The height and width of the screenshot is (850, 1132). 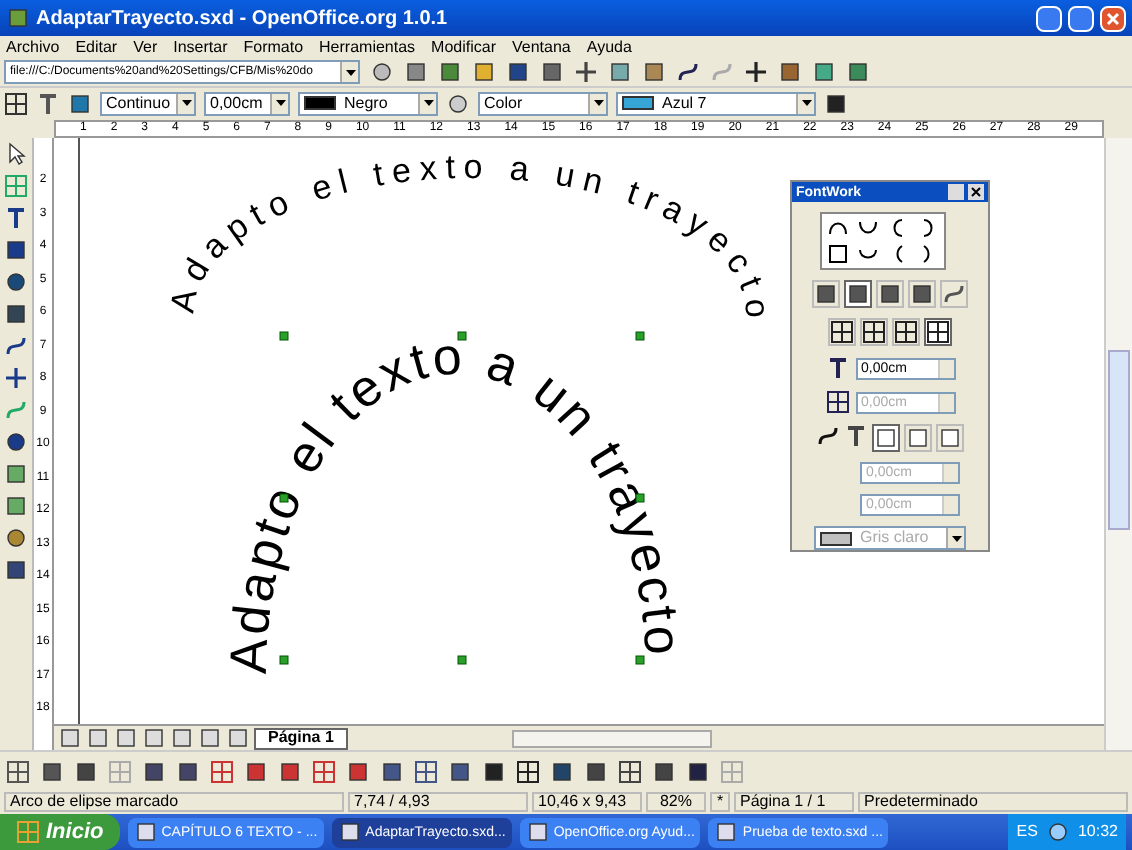 I want to click on arc-shape-icon, so click(x=837, y=254).